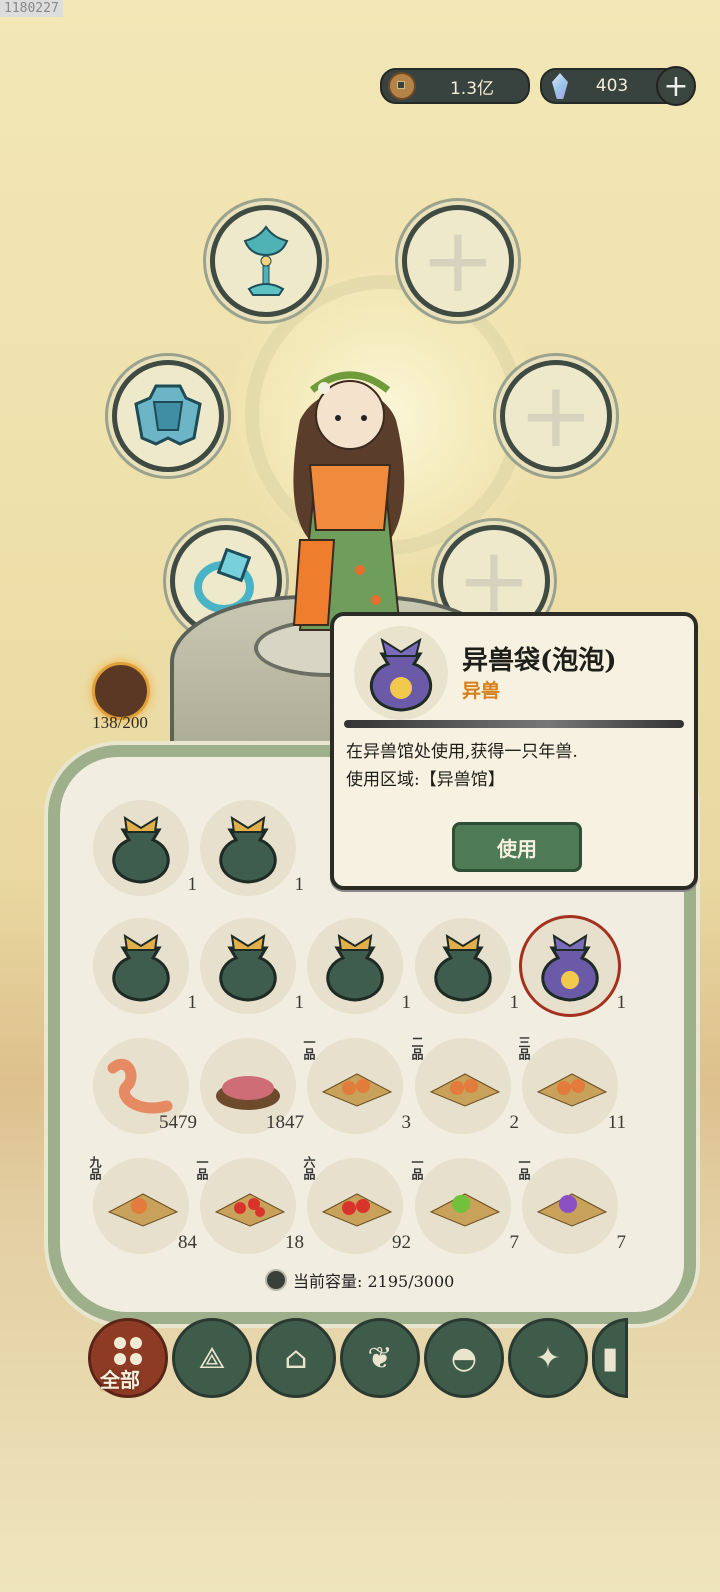  Describe the element at coordinates (121, 691) in the screenshot. I see `beast-avatar` at that location.